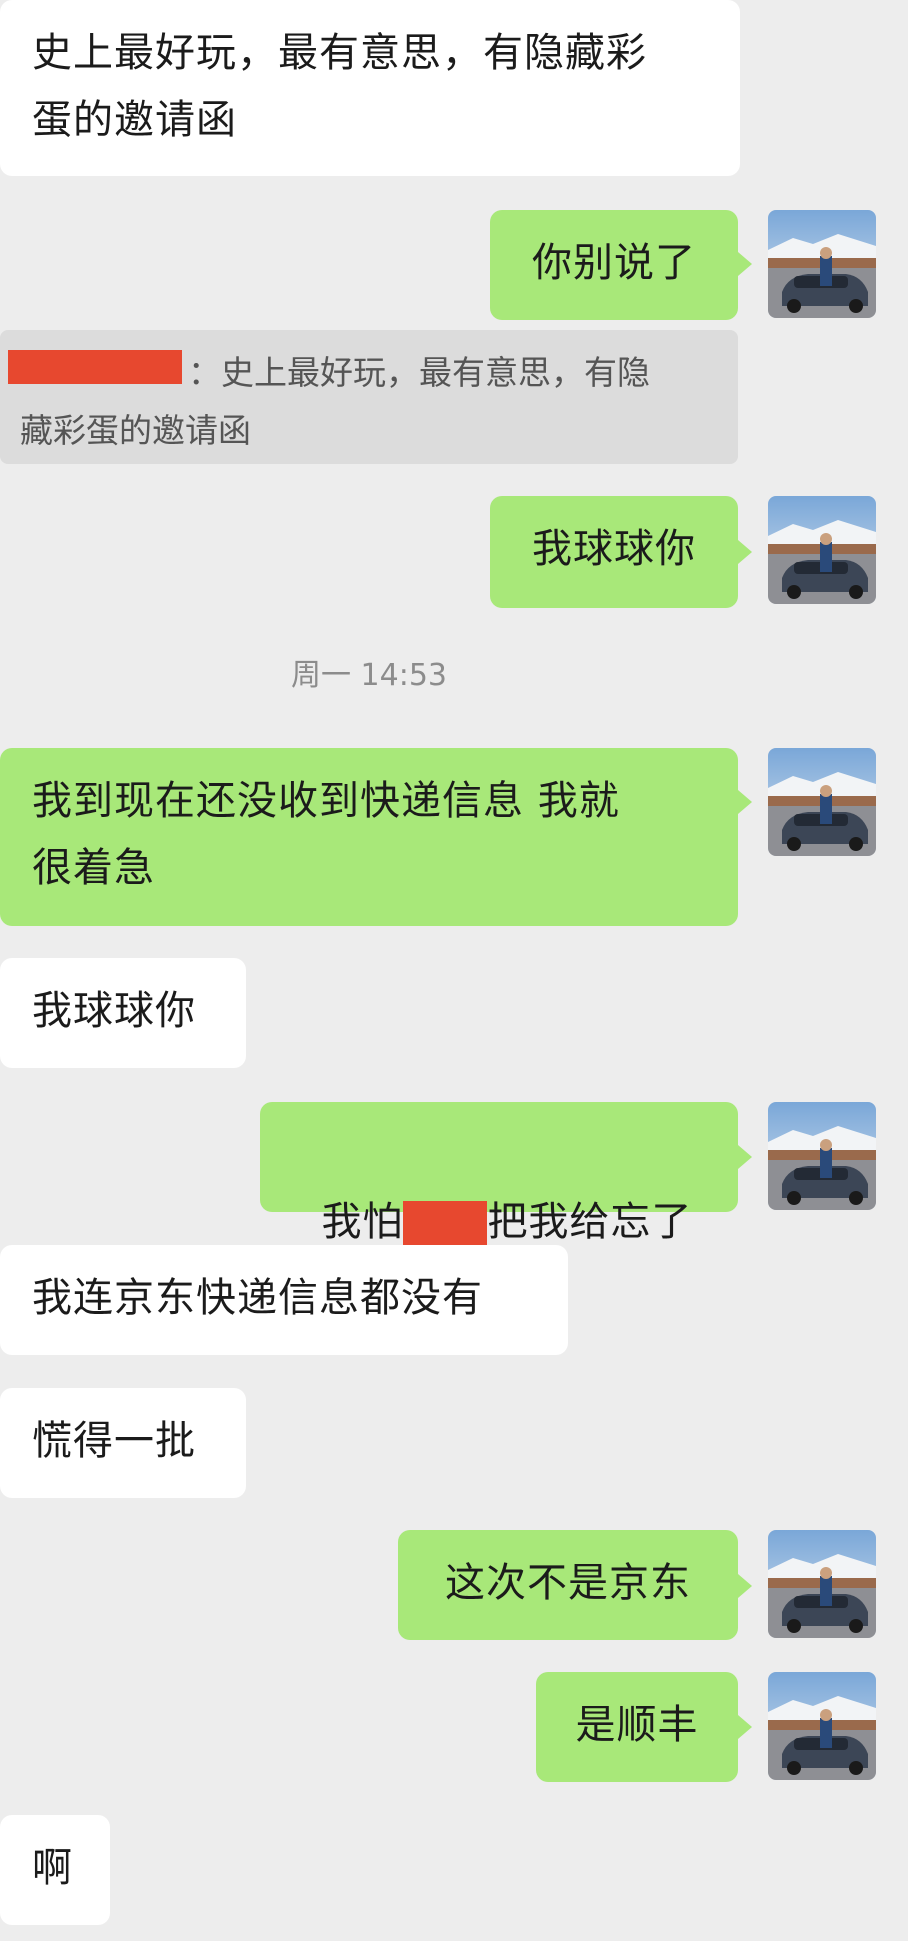 The image size is (908, 1941). Describe the element at coordinates (614, 265) in the screenshot. I see `message-bubble-outgoing: 你别说了` at that location.